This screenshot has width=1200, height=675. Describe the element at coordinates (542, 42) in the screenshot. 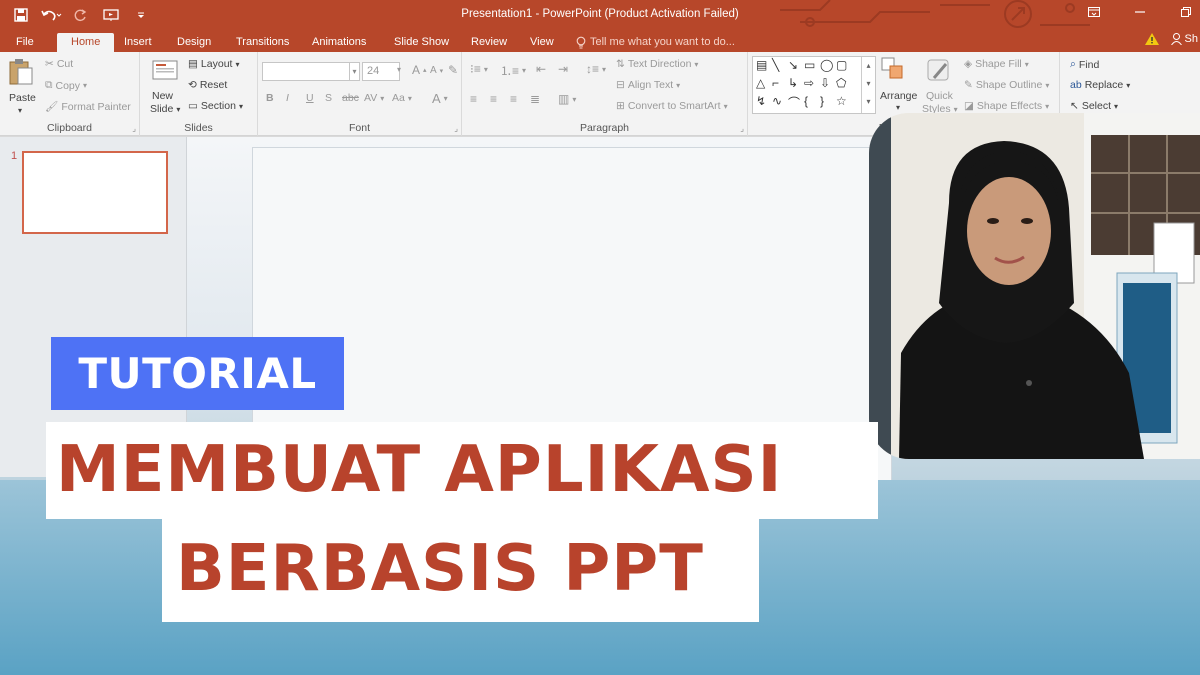

I see `tab-view: View` at that location.